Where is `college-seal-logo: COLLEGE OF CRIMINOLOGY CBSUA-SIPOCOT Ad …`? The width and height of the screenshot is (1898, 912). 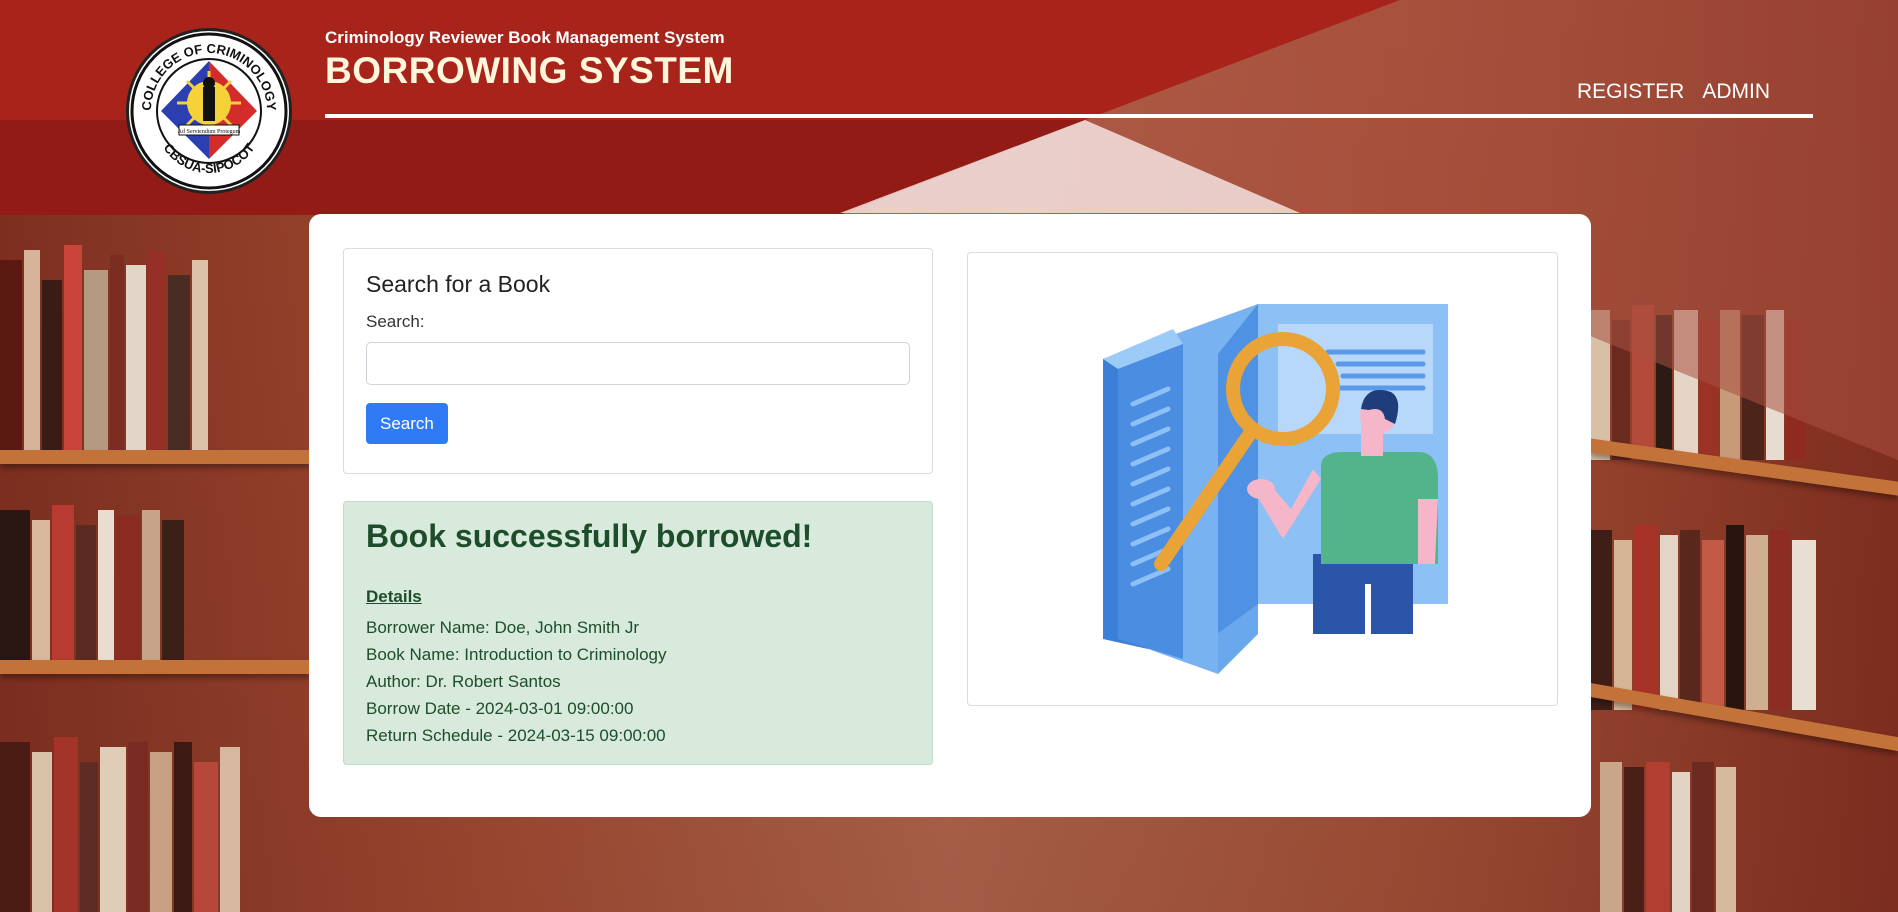
college-seal-logo: COLLEGE OF CRIMINOLOGY CBSUA-SIPOCOT Ad … is located at coordinates (209, 111).